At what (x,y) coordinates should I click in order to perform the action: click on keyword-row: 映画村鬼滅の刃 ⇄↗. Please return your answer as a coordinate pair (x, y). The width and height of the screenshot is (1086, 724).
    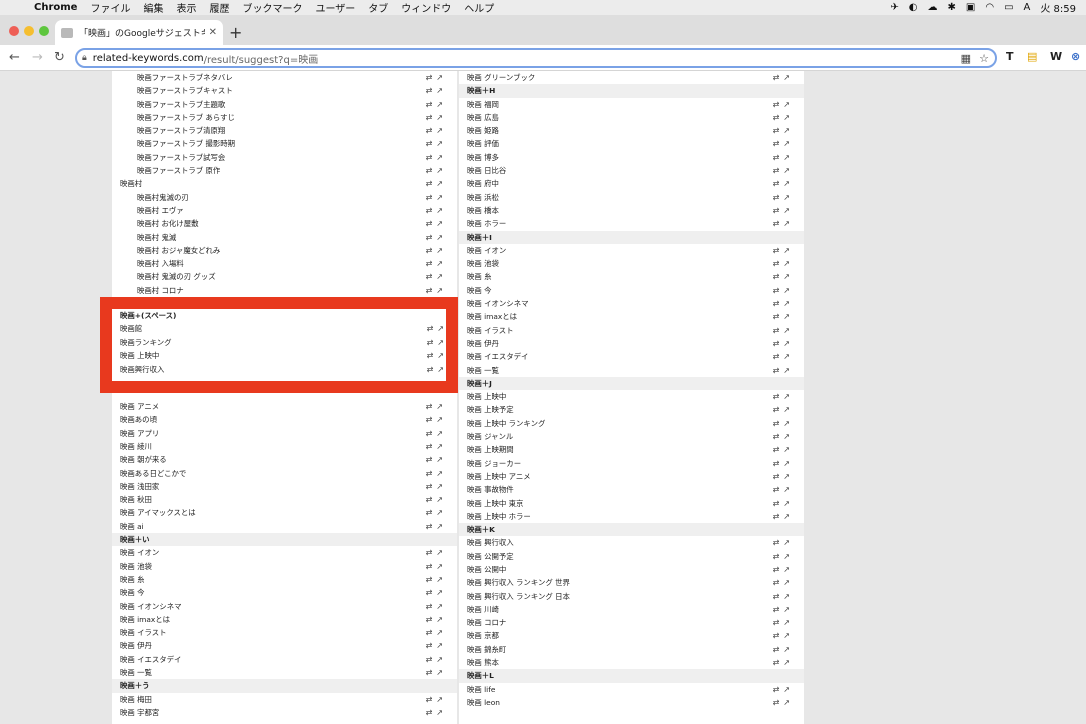
    Looking at the image, I should click on (284, 197).